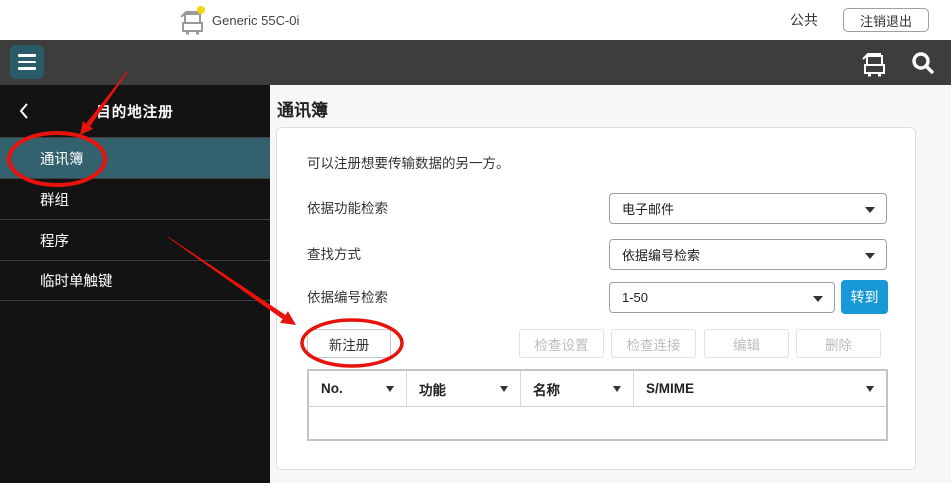  I want to click on column-header-name: 名称, so click(577, 388).